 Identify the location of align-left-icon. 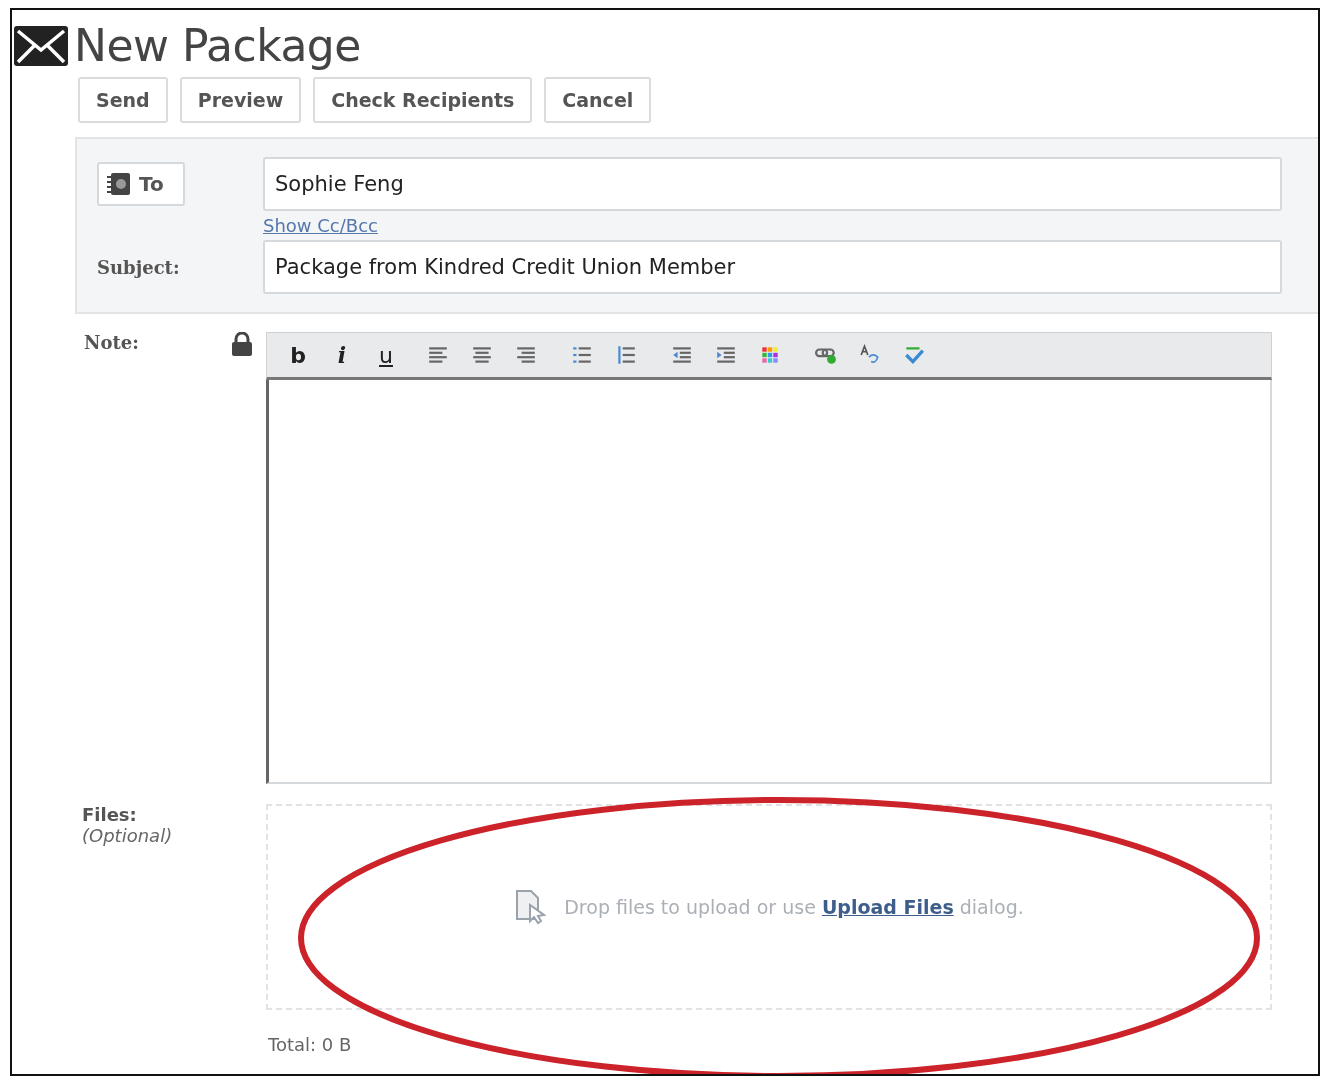
(438, 355).